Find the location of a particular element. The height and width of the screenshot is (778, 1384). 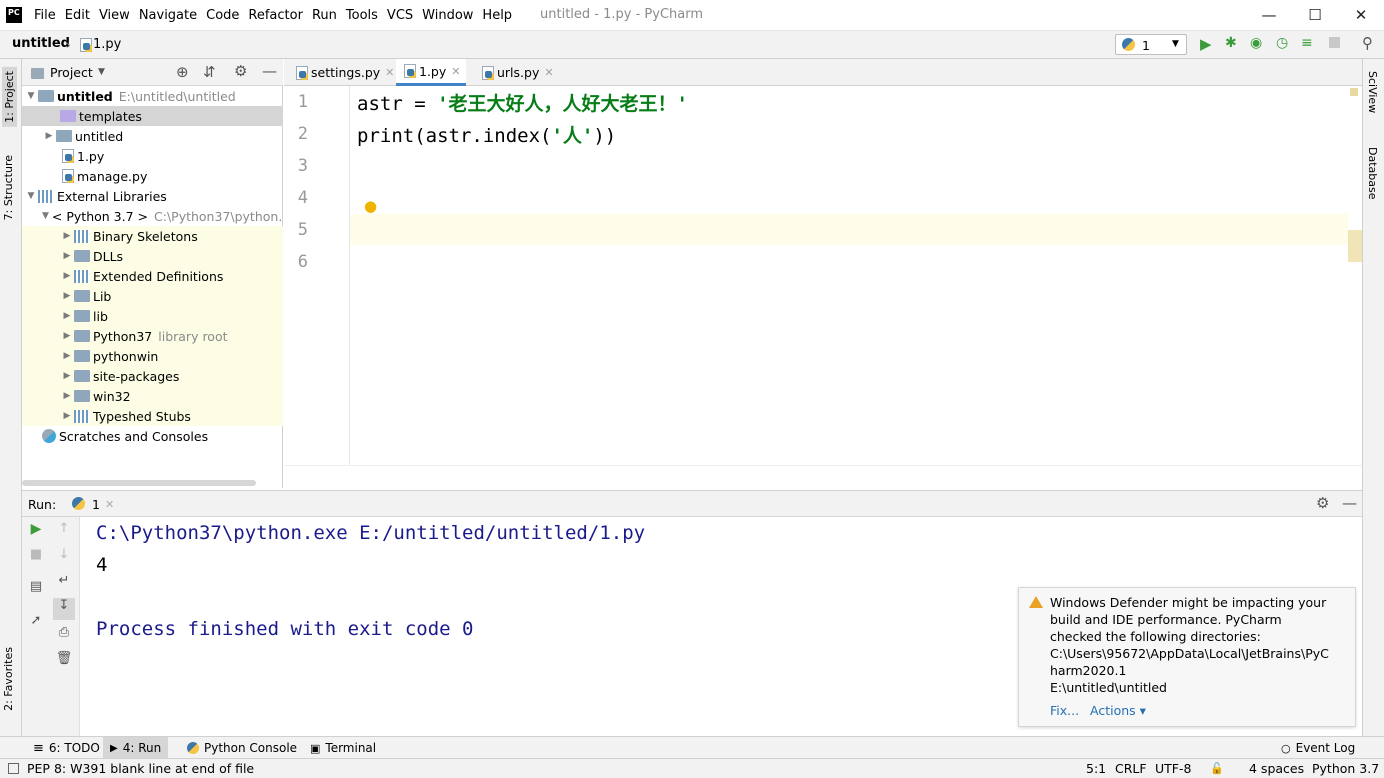

menu-window: Window is located at coordinates (447, 15).